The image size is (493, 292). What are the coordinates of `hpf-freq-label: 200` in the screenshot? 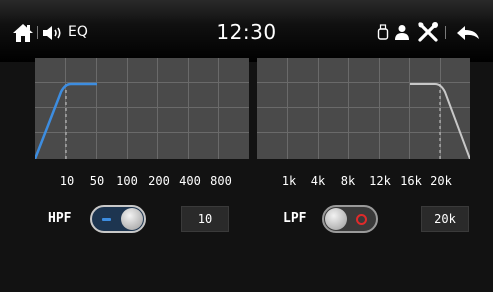 It's located at (159, 181).